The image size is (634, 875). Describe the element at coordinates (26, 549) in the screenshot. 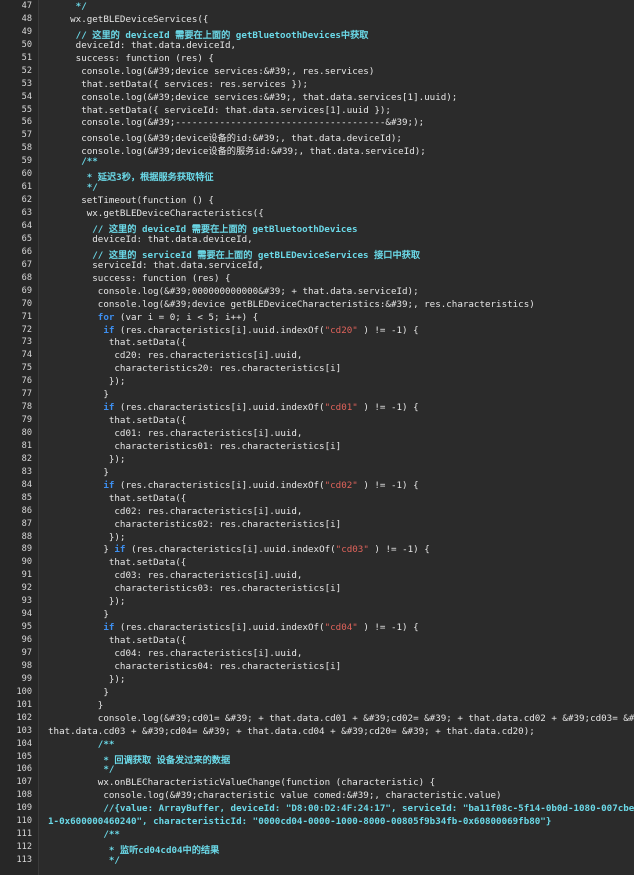

I see `line-number: 89` at that location.